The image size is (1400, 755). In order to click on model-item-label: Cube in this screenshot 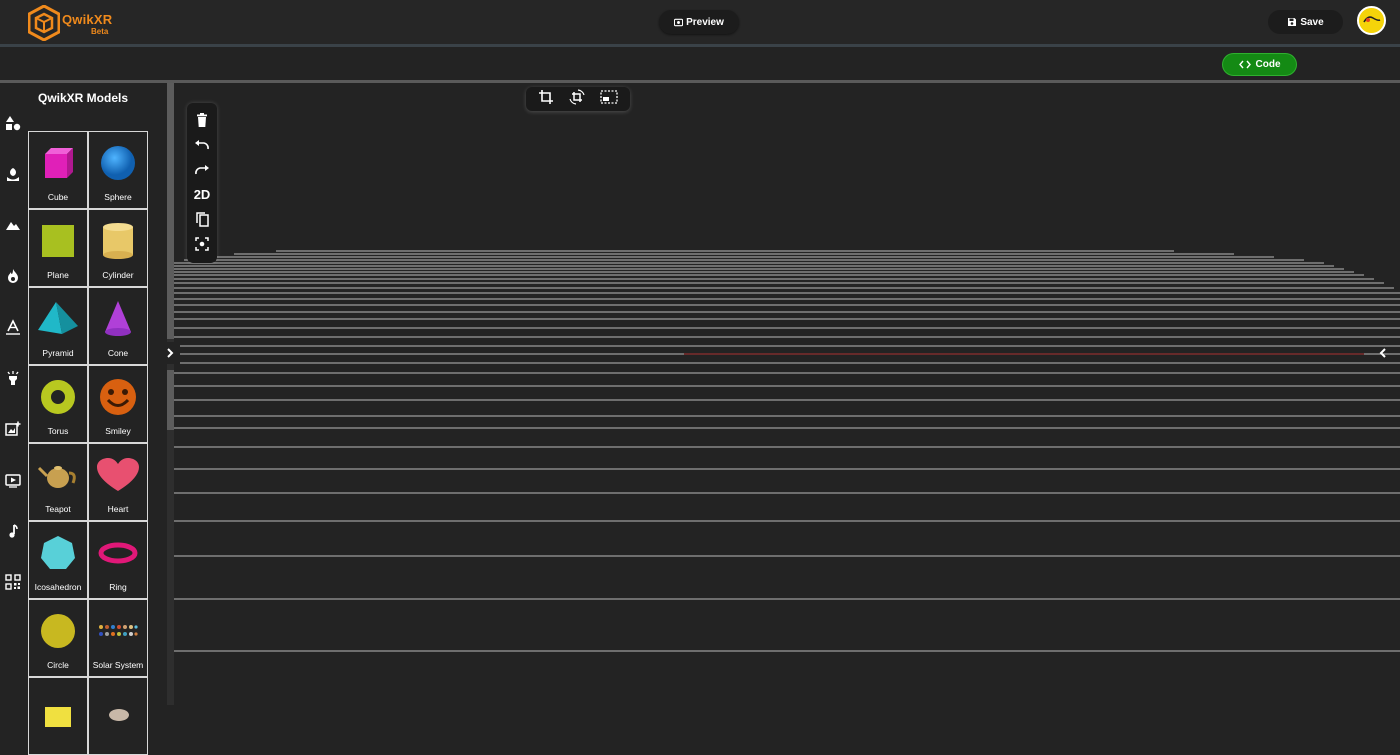, I will do `click(58, 197)`.